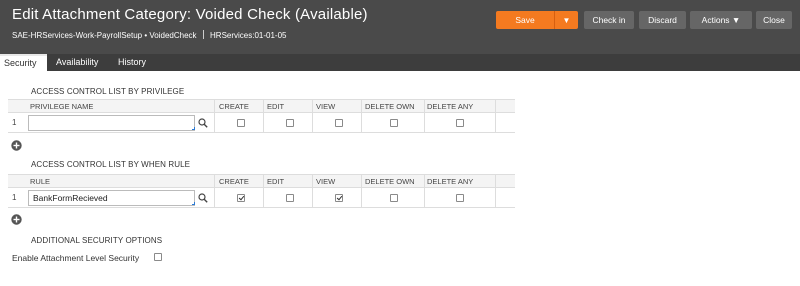  I want to click on tab-history: History, so click(132, 62).